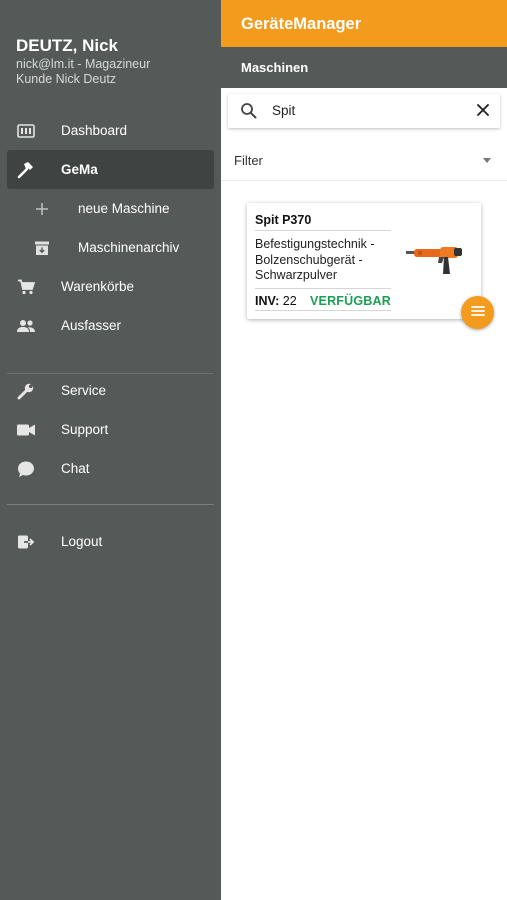 The height and width of the screenshot is (900, 507). What do you see at coordinates (26, 542) in the screenshot?
I see `logout-icon` at bounding box center [26, 542].